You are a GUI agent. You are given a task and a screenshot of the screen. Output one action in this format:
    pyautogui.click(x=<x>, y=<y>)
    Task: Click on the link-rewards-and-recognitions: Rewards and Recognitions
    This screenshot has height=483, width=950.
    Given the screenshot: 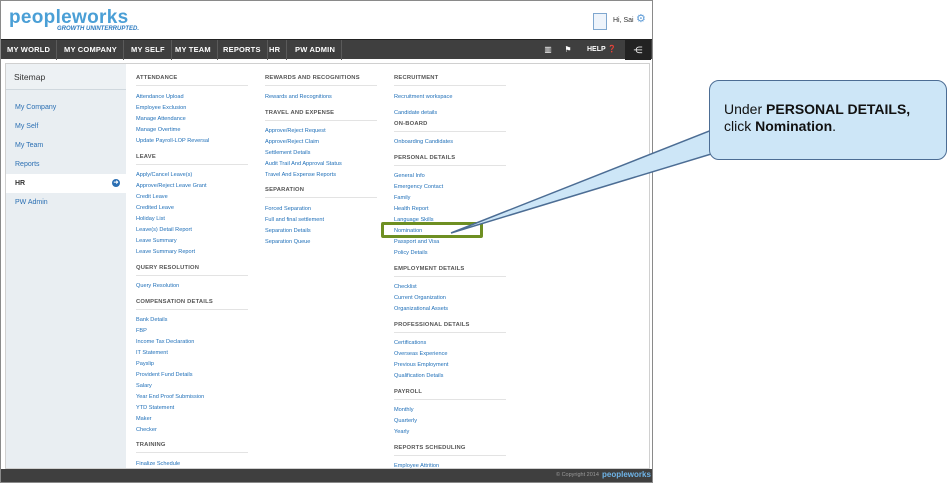 What is the action you would take?
    pyautogui.click(x=298, y=97)
    